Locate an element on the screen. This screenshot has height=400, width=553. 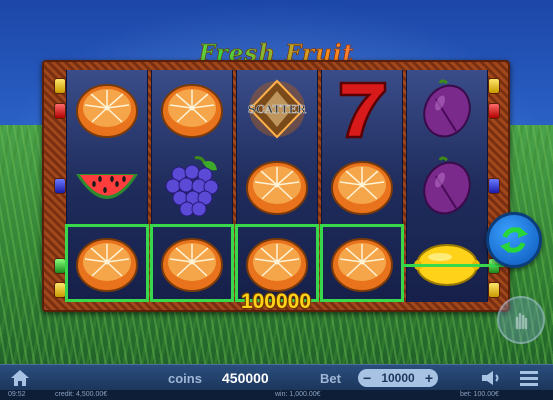
watermelon-icon is located at coordinates (107, 186).